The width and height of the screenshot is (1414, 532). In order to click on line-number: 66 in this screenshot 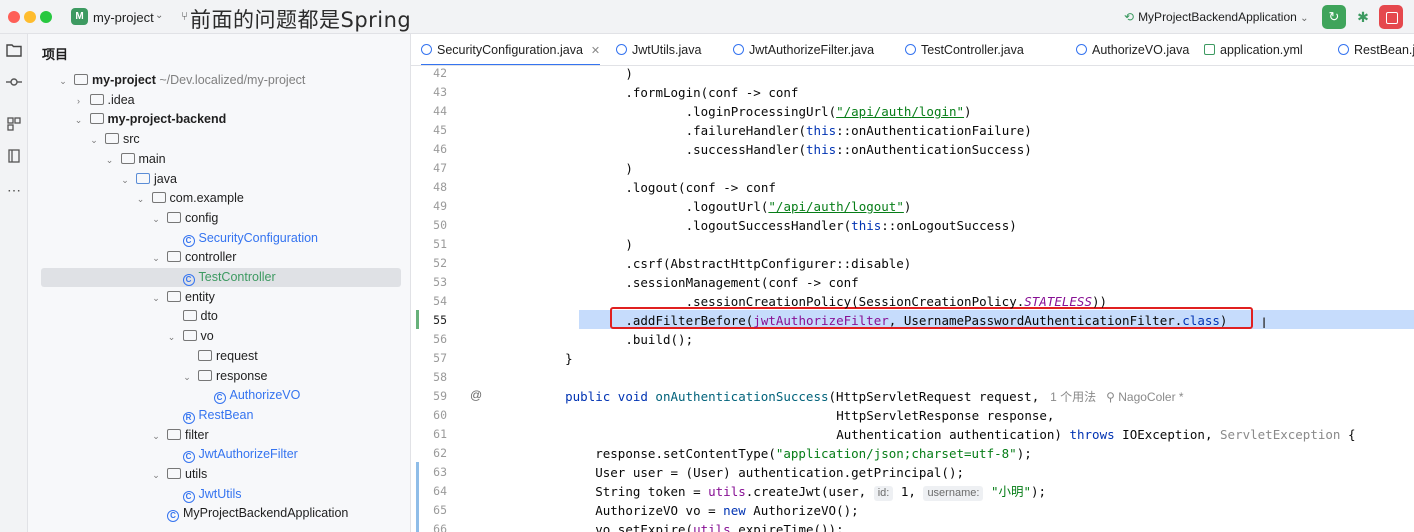, I will do `click(440, 527)`.